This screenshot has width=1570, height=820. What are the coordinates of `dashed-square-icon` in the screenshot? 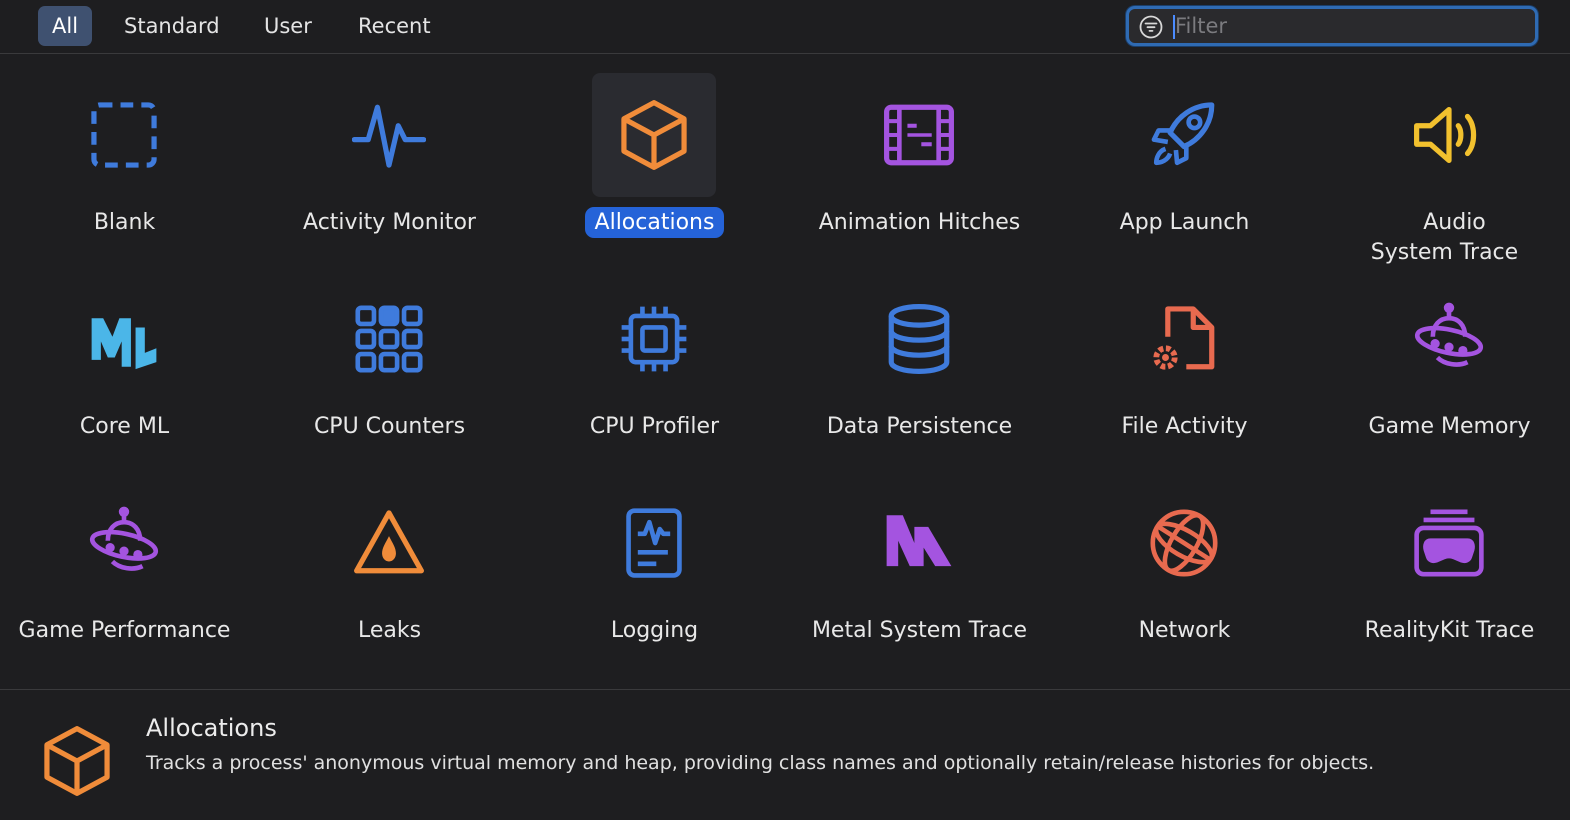 It's located at (124, 135).